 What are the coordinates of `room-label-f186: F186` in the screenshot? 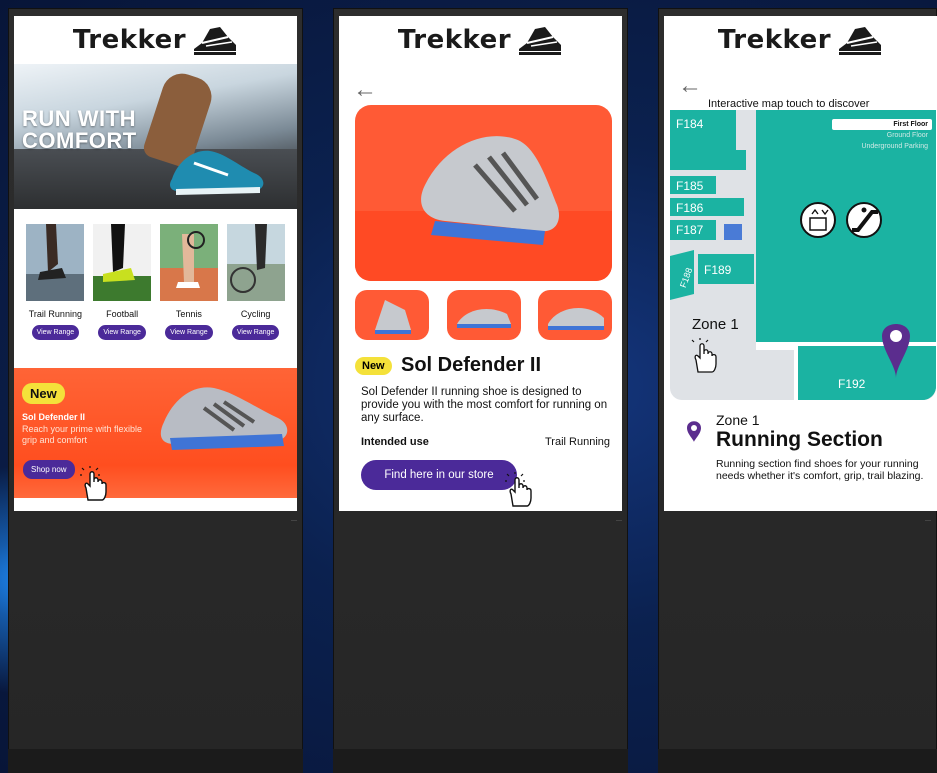 It's located at (690, 208).